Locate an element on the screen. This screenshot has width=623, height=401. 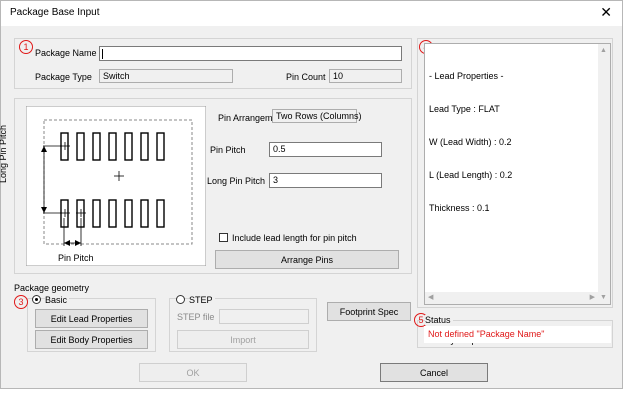
status-box: Not defined "Package Name" is located at coordinates (517, 334).